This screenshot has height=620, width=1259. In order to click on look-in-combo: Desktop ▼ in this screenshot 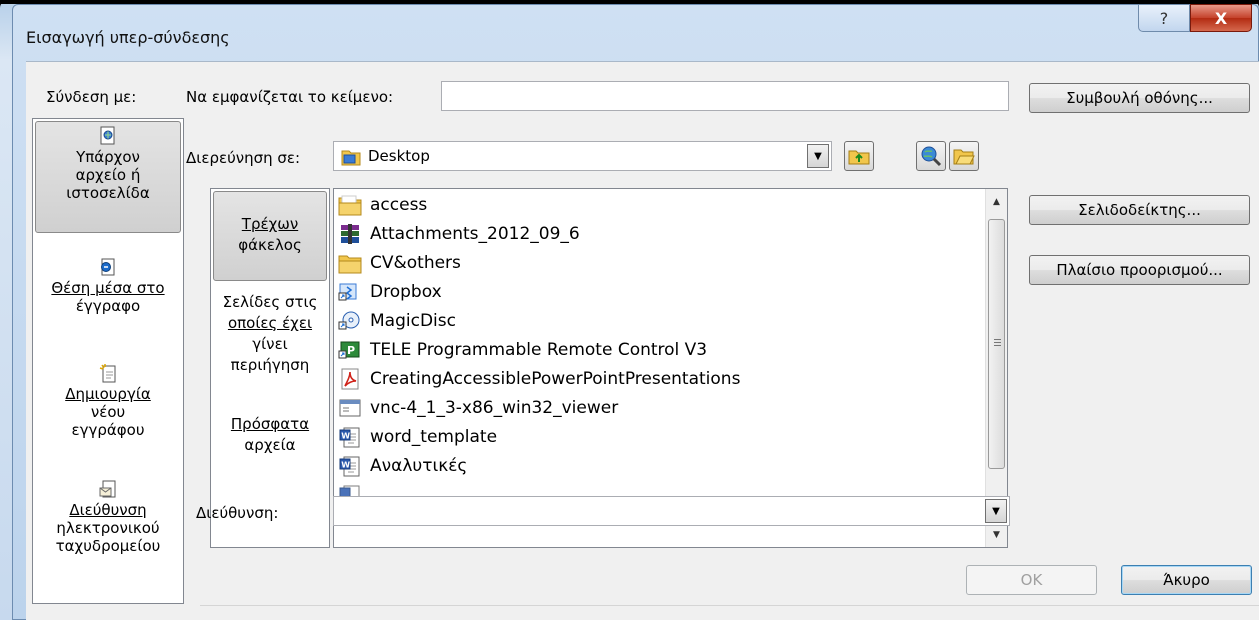, I will do `click(582, 156)`.